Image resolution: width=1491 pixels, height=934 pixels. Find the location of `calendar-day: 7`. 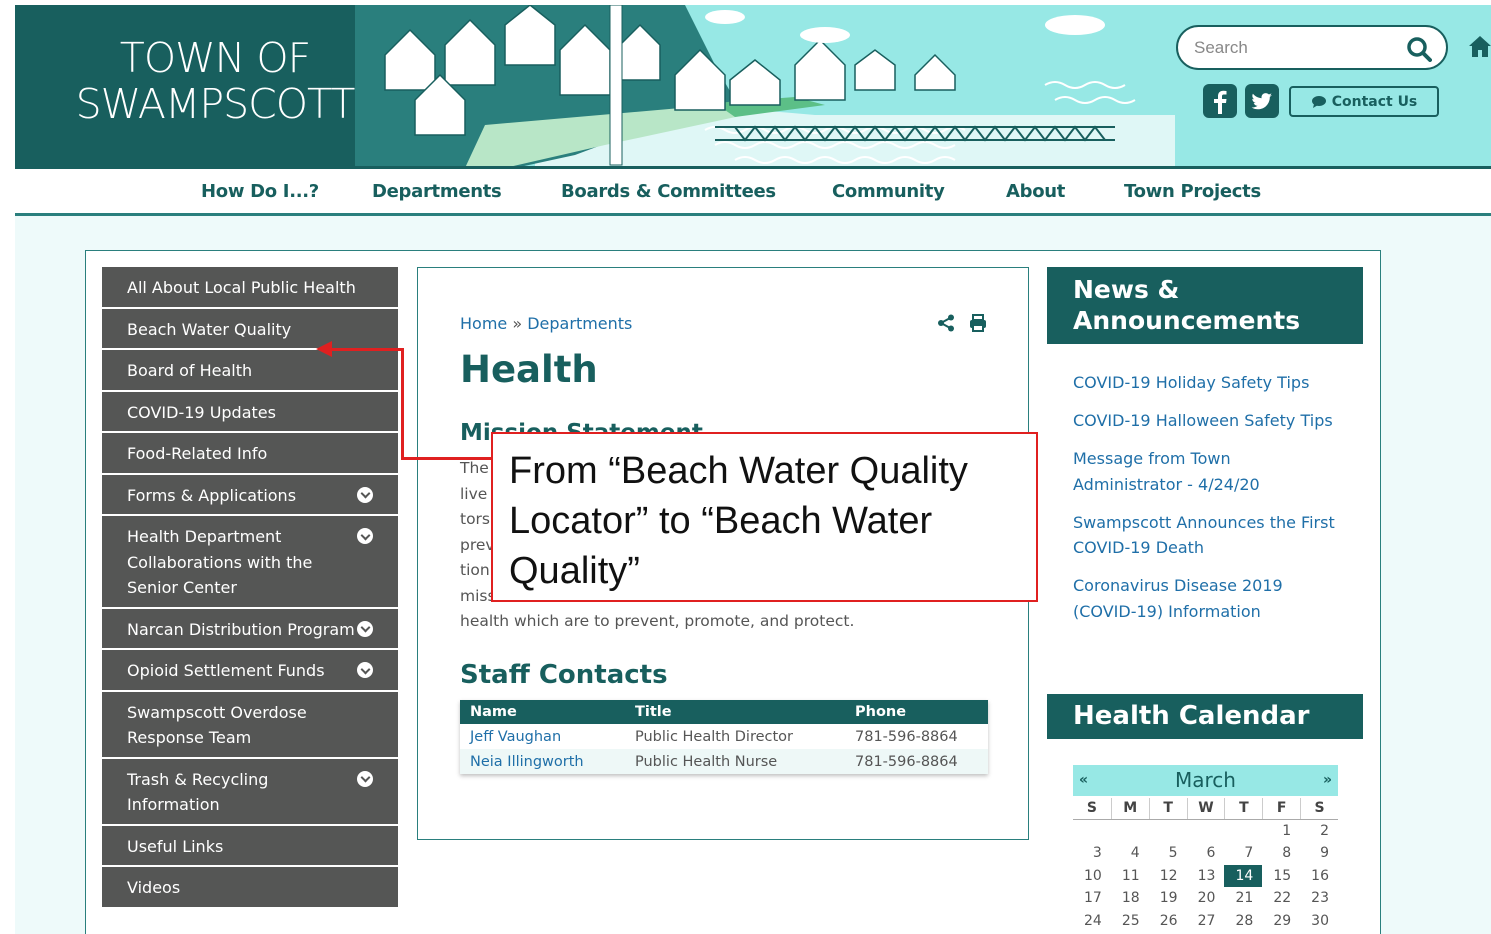

calendar-day: 7 is located at coordinates (1243, 853).